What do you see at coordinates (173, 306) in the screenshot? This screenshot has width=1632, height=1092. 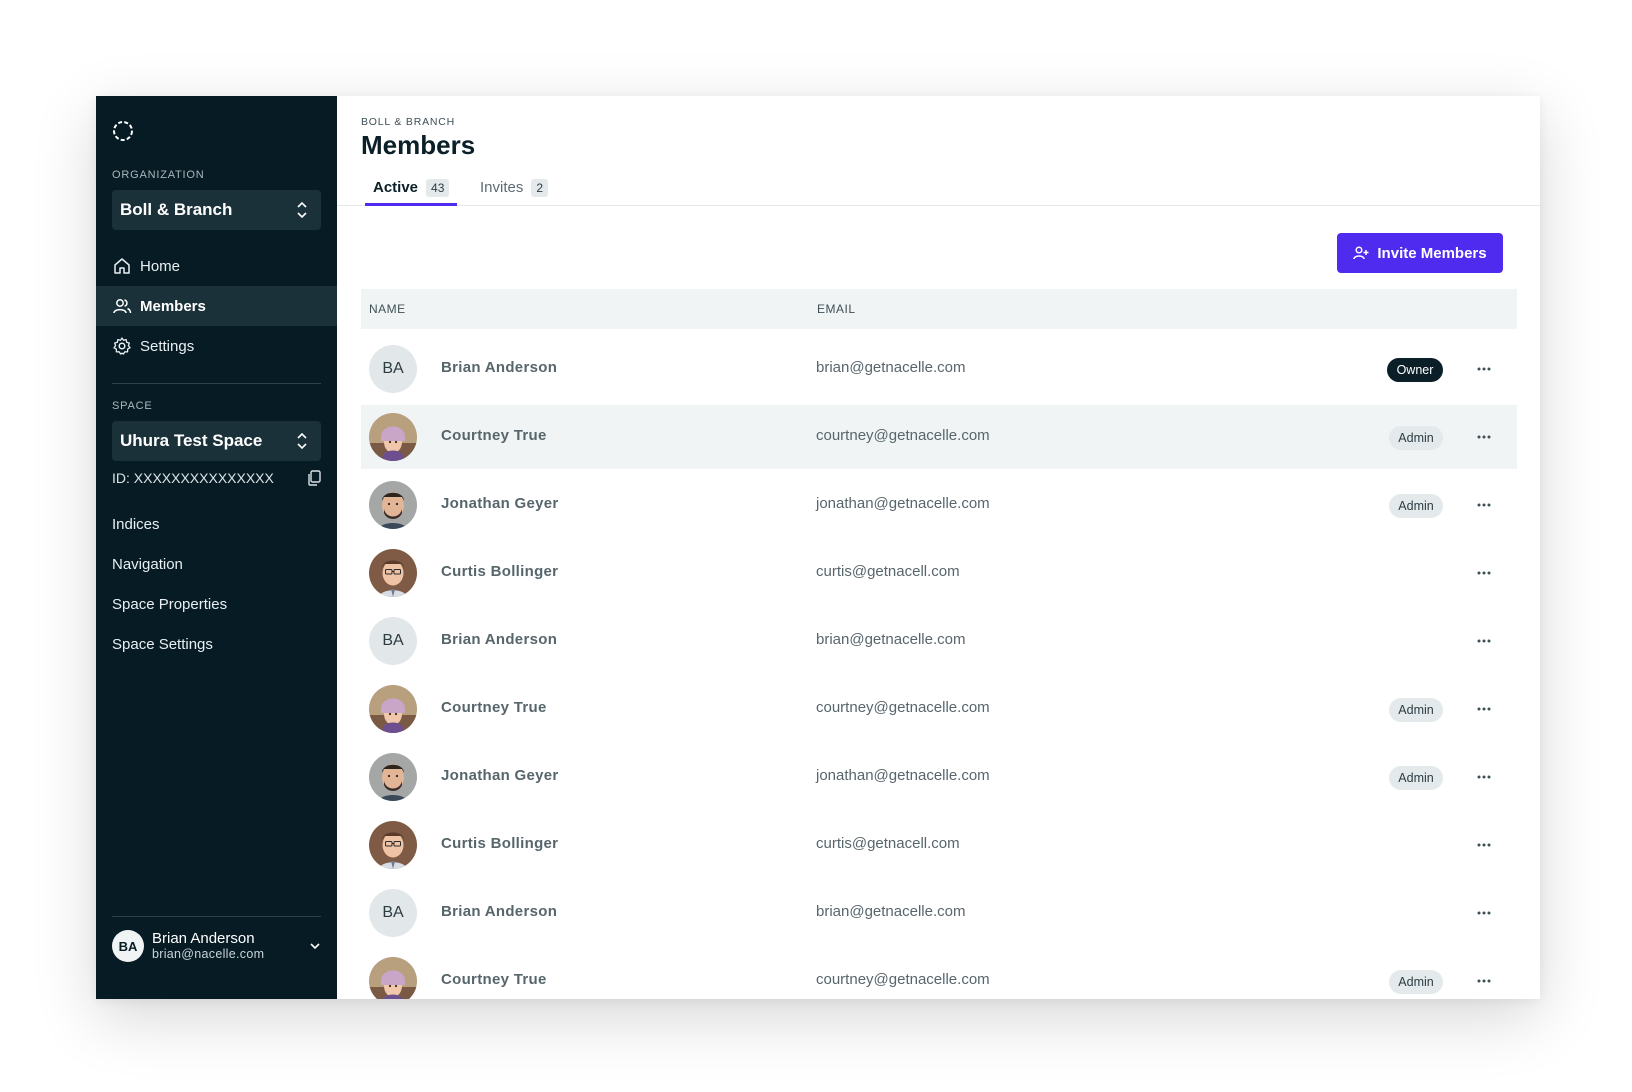 I see `nav-members-label: Members` at bounding box center [173, 306].